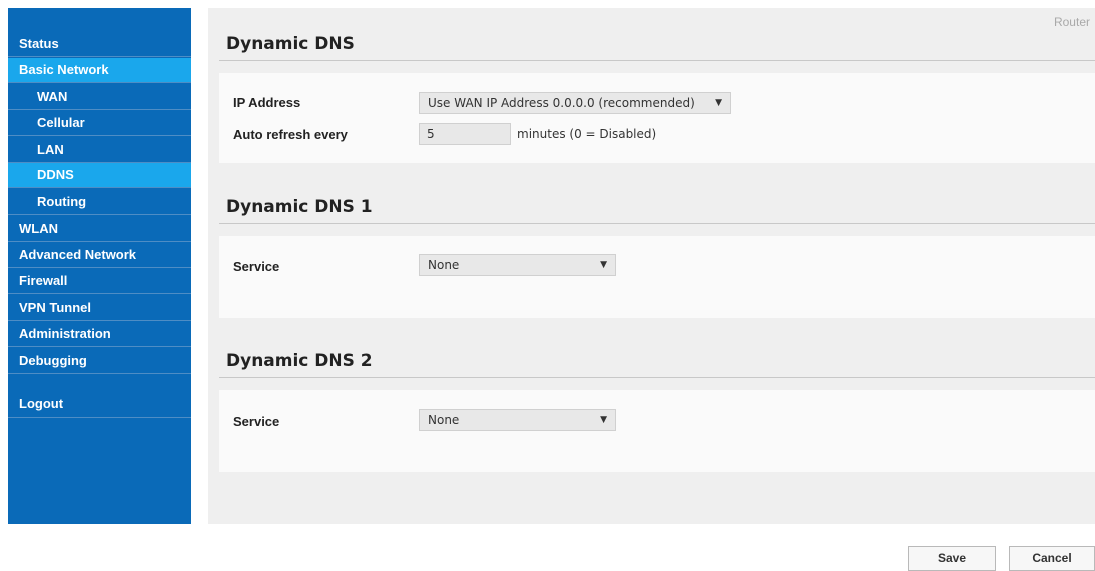 This screenshot has width=1095, height=571. What do you see at coordinates (99, 175) in the screenshot?
I see `sidebar-item-ddns: DDNS` at bounding box center [99, 175].